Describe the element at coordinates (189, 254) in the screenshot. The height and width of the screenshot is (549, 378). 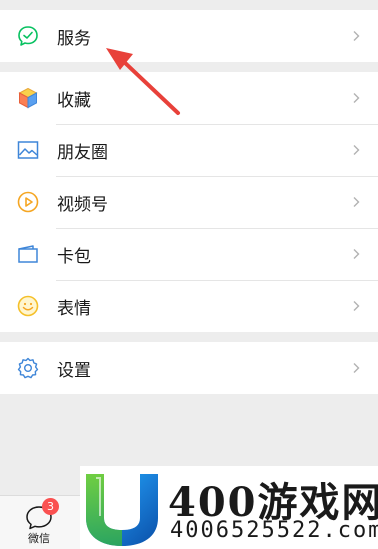
I see `menu-item-card-wallet: 卡包` at that location.